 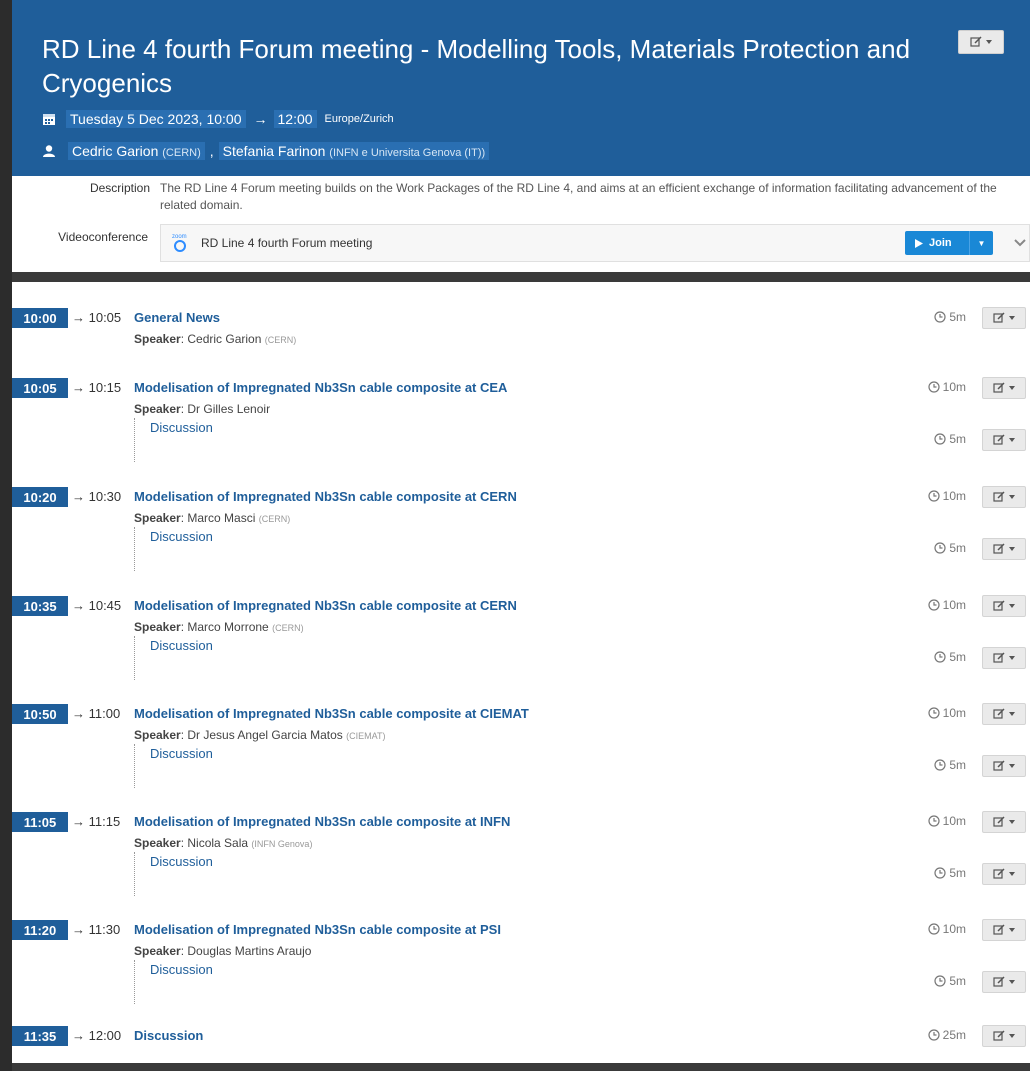 I want to click on entry-start-time: 11:20, so click(x=40, y=930).